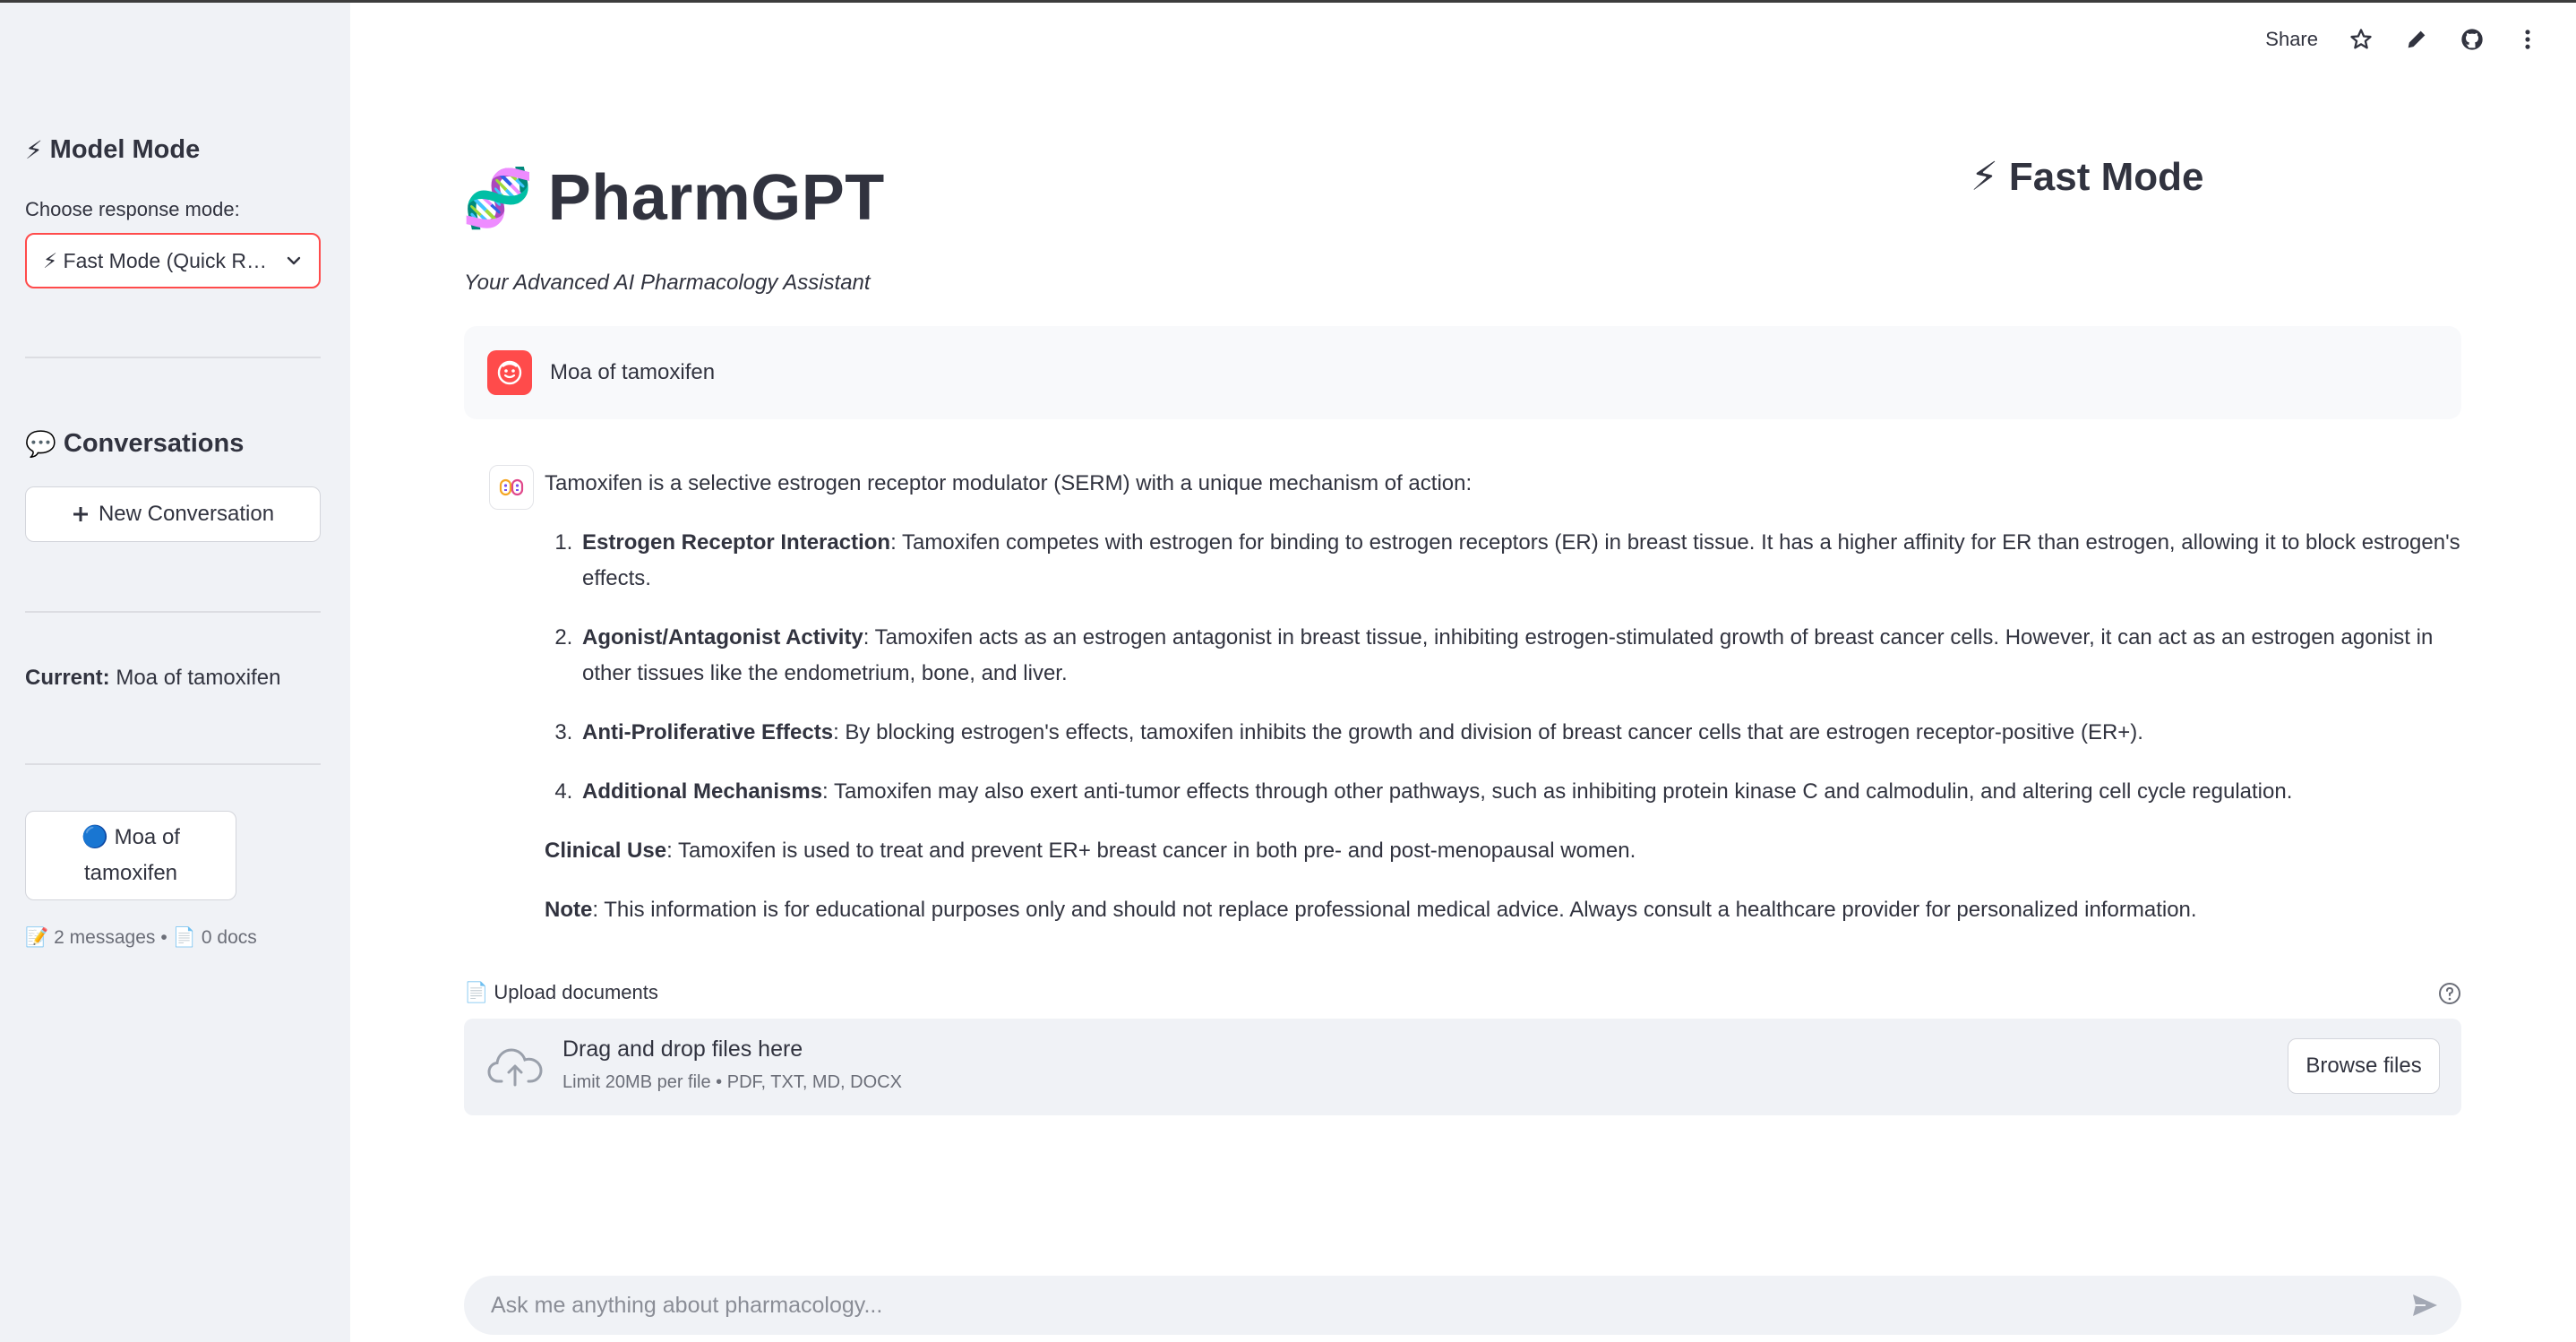 The image size is (2576, 1342). I want to click on chat-input, so click(1449, 1305).